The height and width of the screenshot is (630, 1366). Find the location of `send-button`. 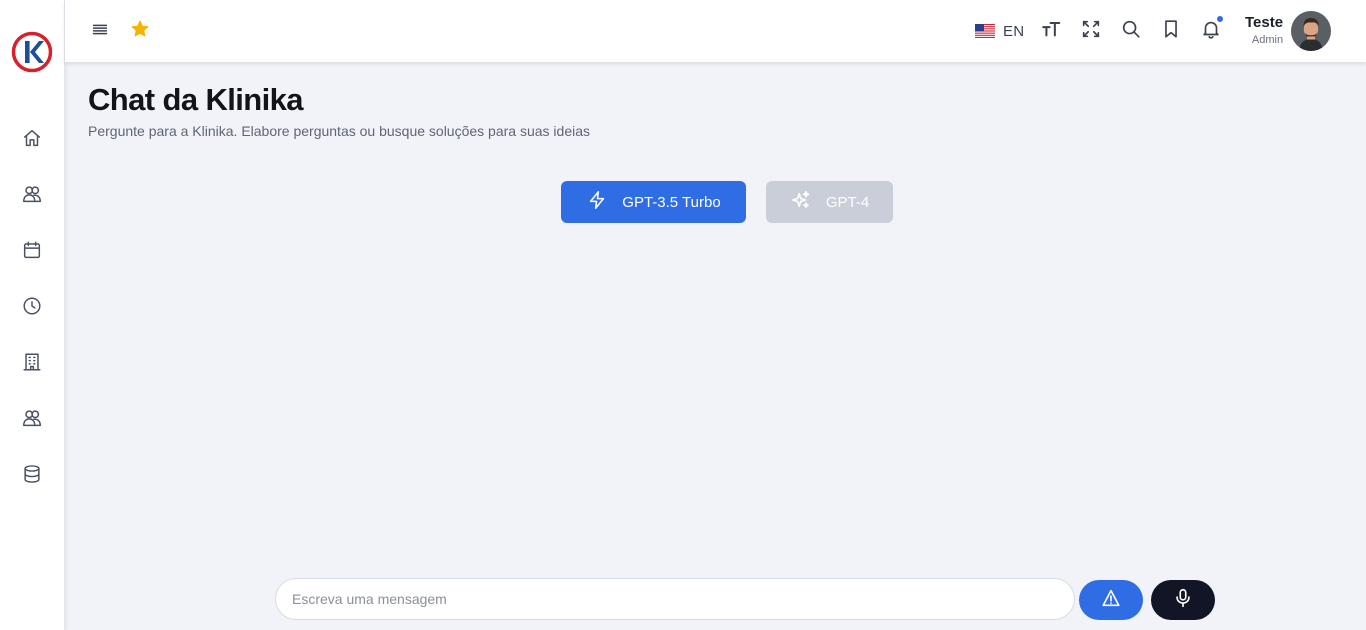

send-button is located at coordinates (1111, 600).